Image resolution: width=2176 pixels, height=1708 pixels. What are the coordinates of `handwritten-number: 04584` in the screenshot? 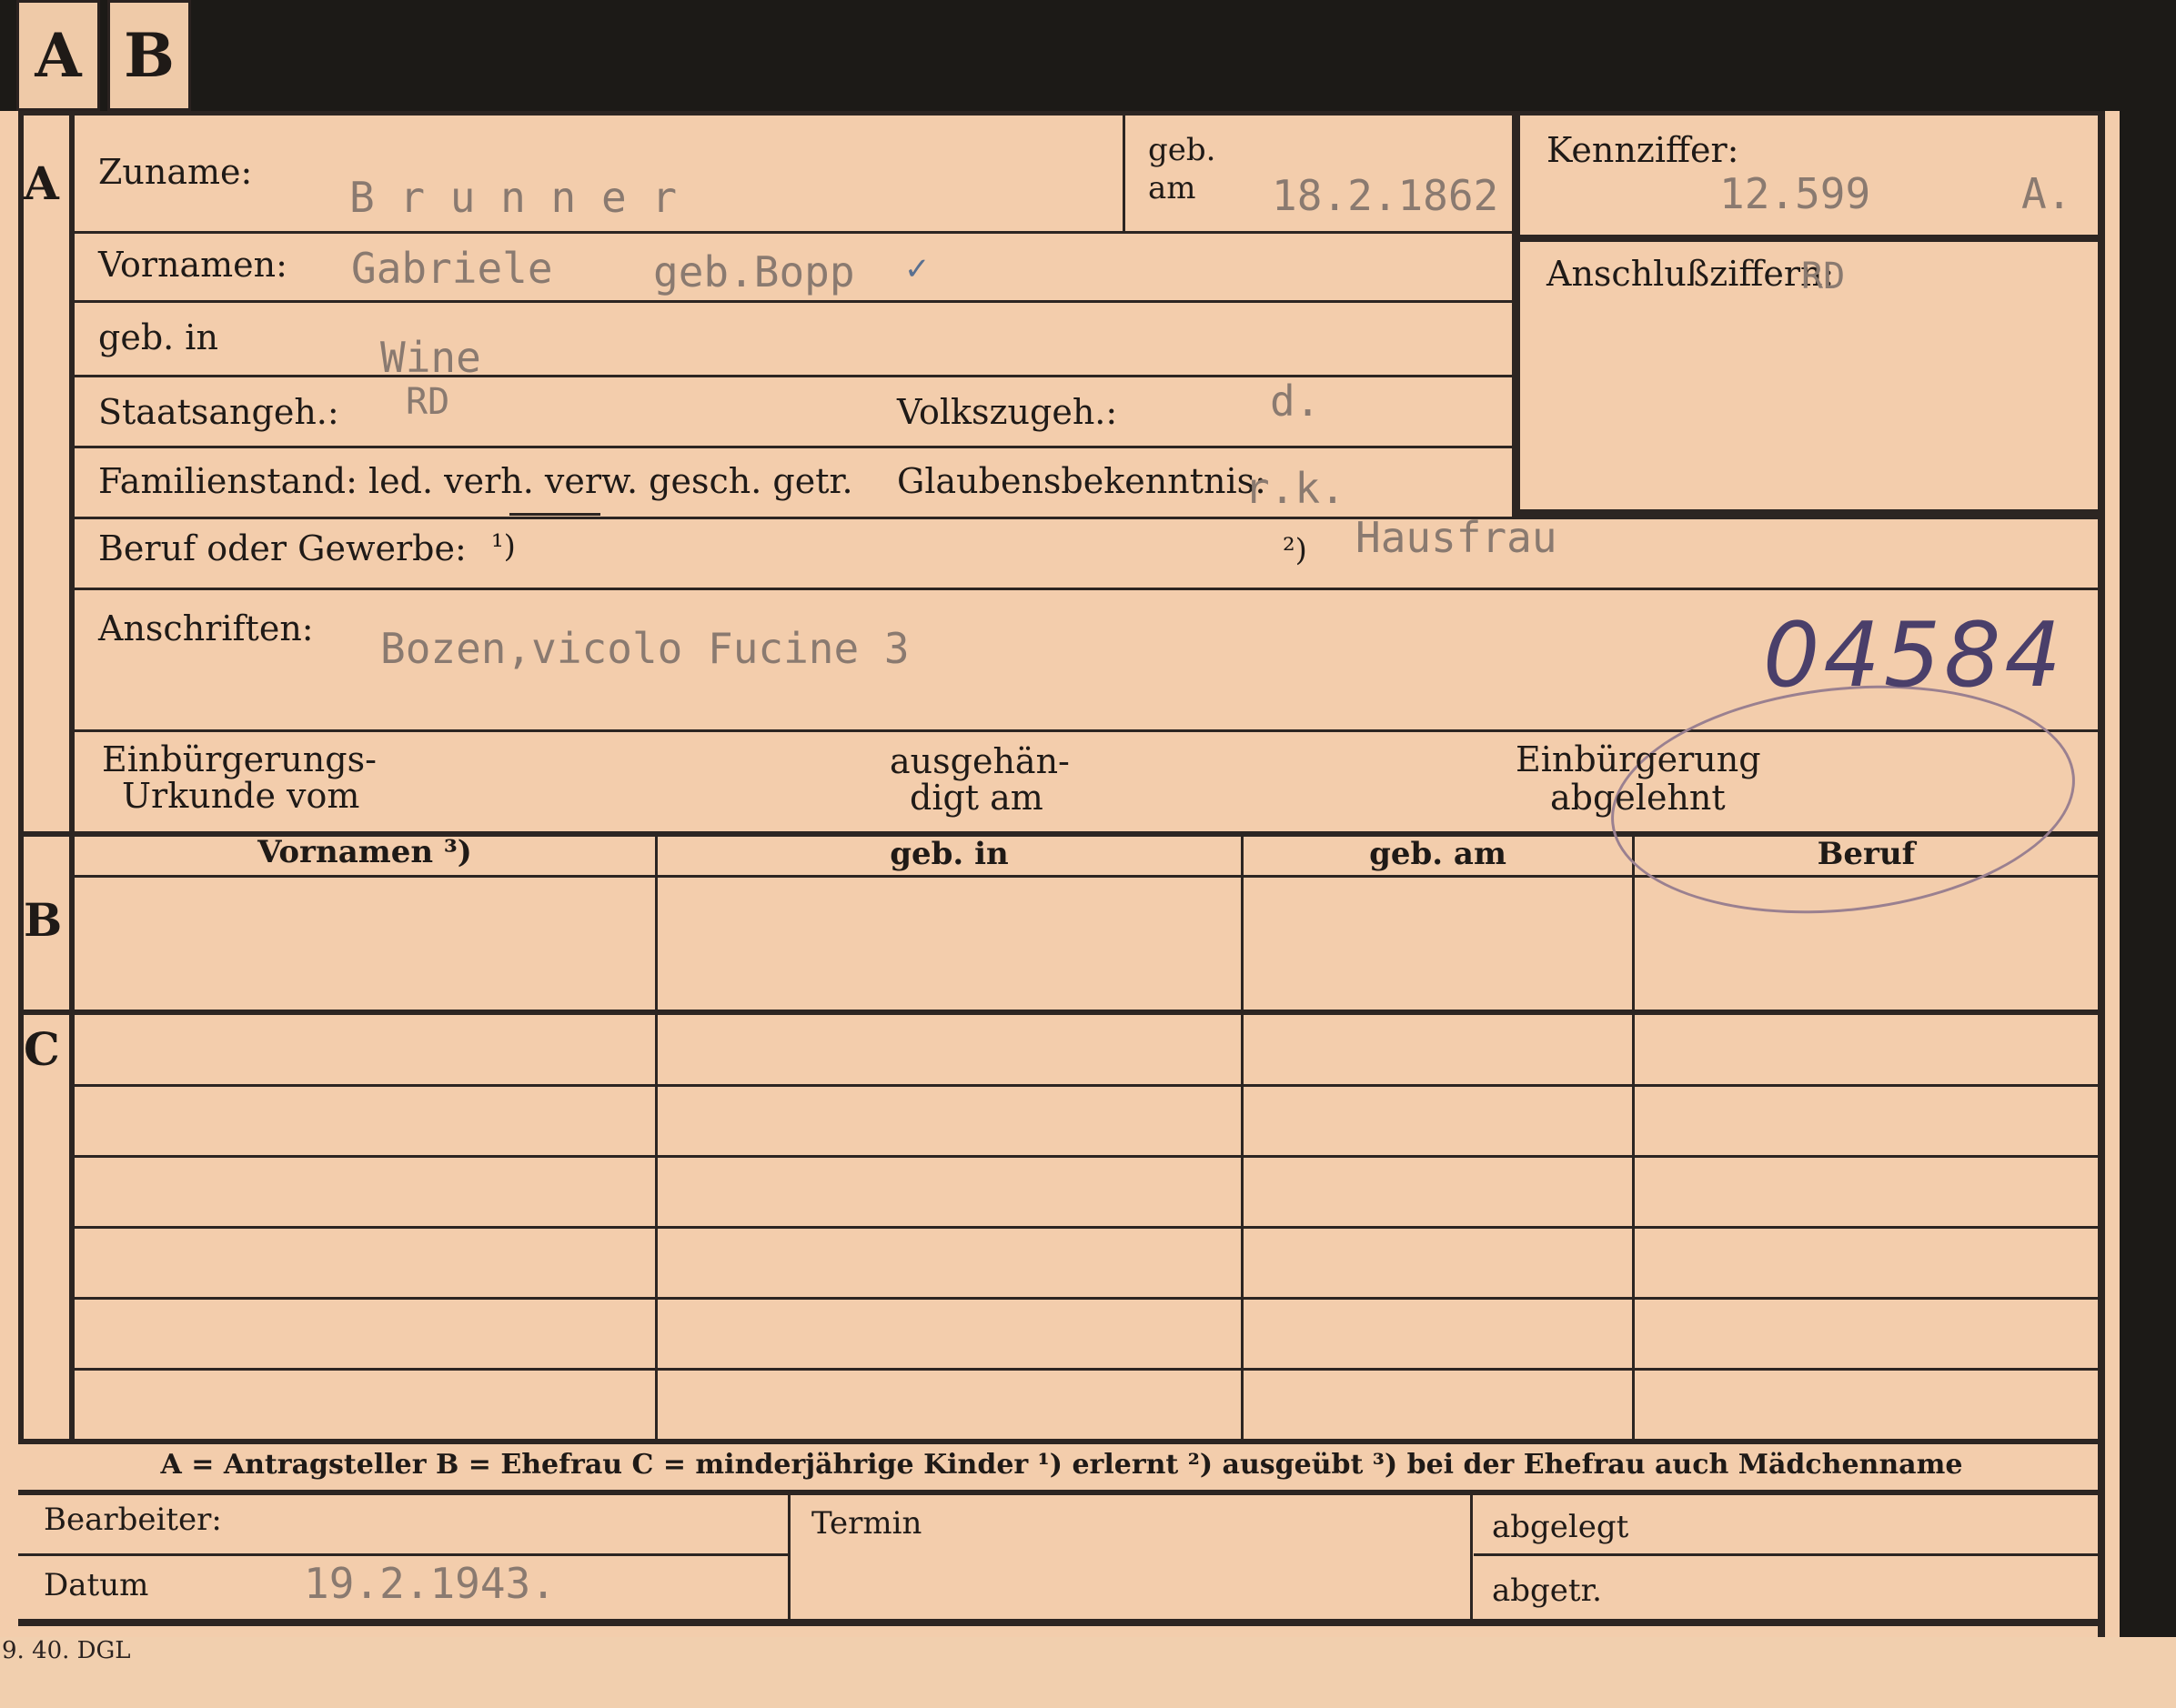 It's located at (1914, 656).